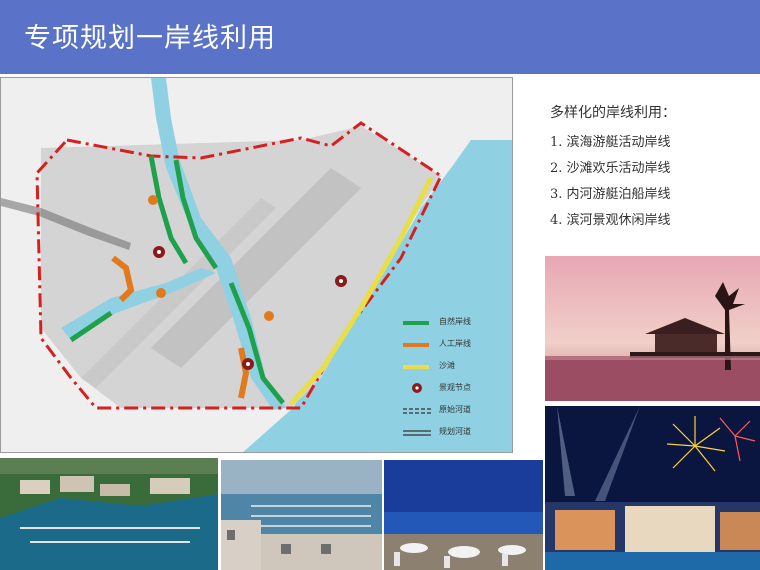 The height and width of the screenshot is (570, 760). Describe the element at coordinates (652, 328) in the screenshot. I see `sunset-pavilion-photo` at that location.